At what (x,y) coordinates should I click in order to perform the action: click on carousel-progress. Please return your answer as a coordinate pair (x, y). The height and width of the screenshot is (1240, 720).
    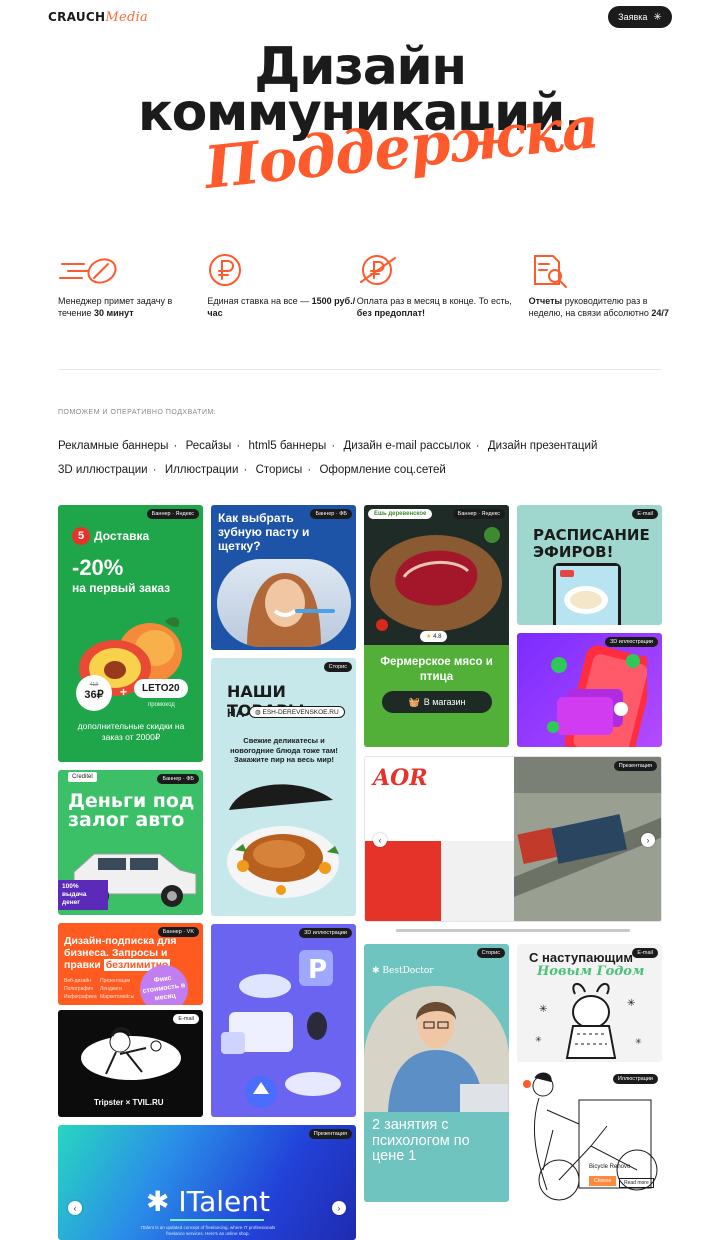
    Looking at the image, I should click on (513, 930).